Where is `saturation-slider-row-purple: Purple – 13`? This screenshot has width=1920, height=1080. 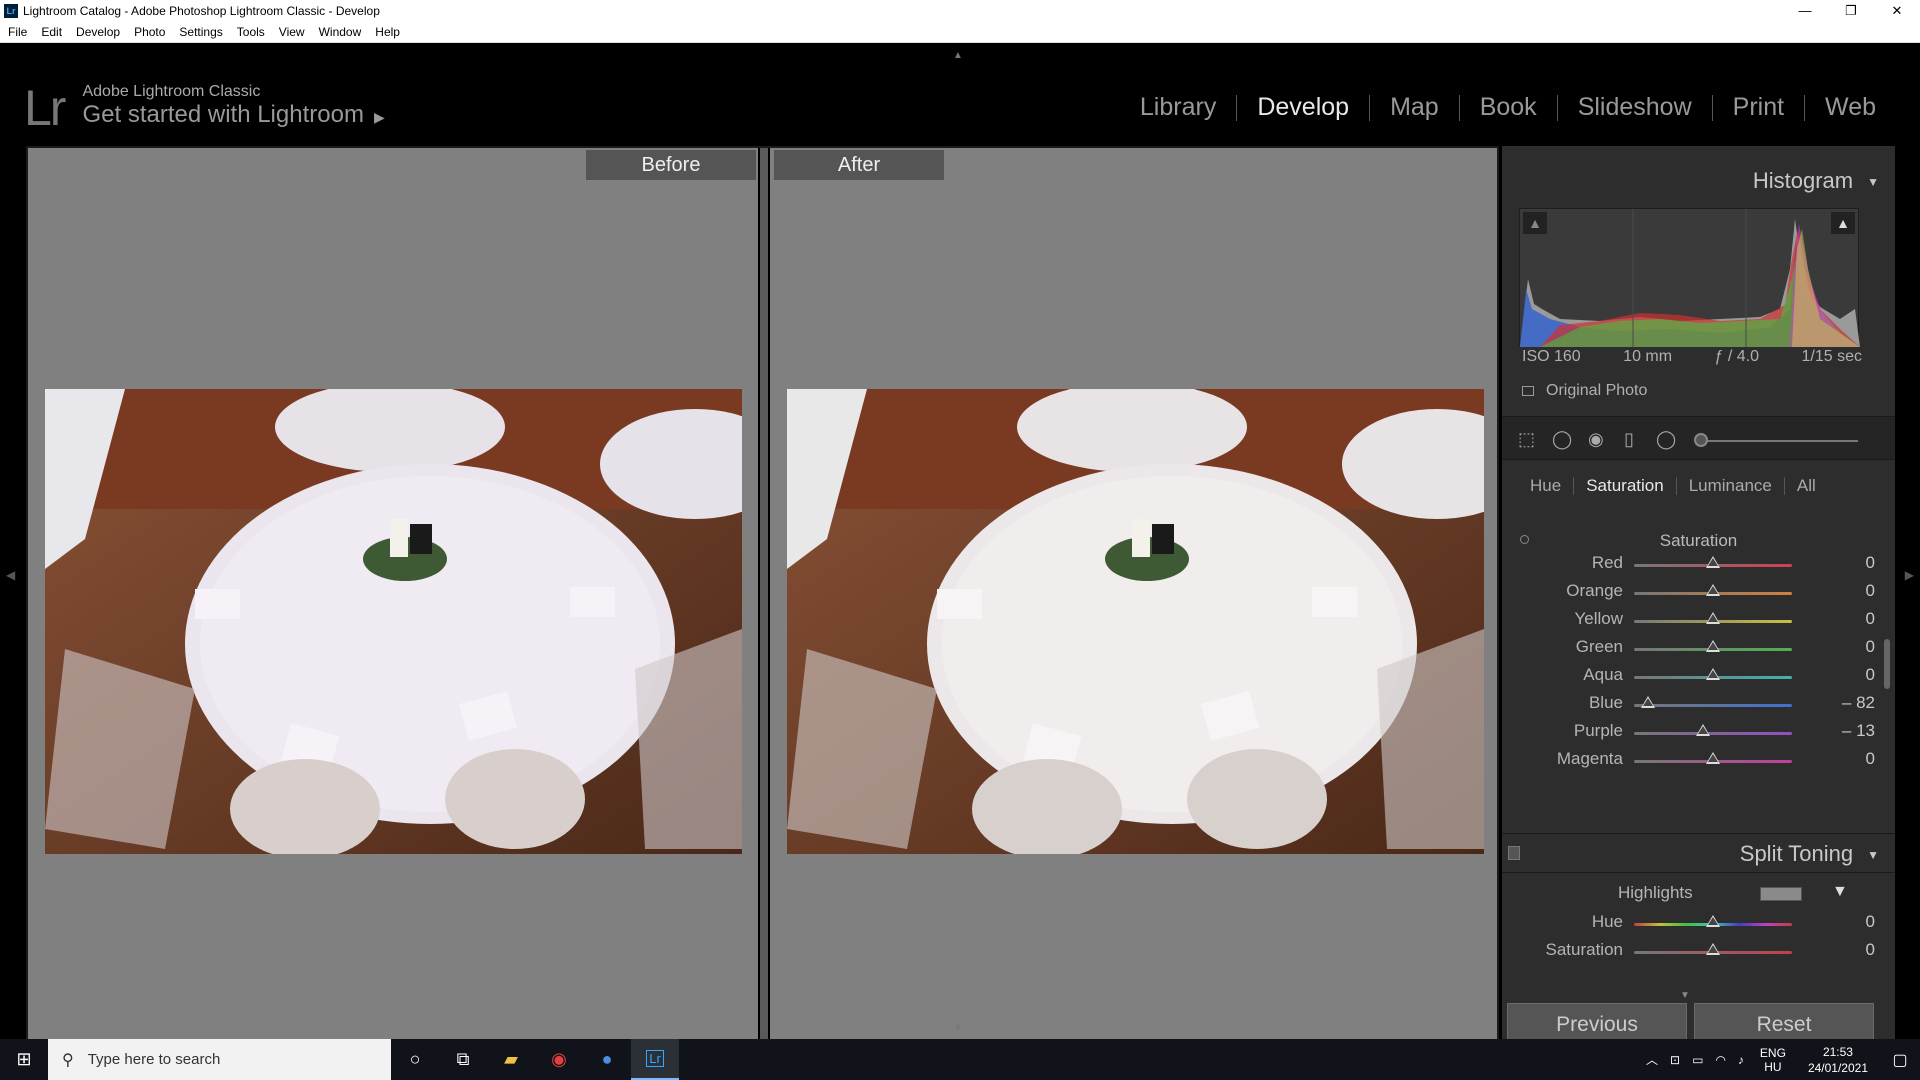 saturation-slider-row-purple: Purple – 13 is located at coordinates (1698, 732).